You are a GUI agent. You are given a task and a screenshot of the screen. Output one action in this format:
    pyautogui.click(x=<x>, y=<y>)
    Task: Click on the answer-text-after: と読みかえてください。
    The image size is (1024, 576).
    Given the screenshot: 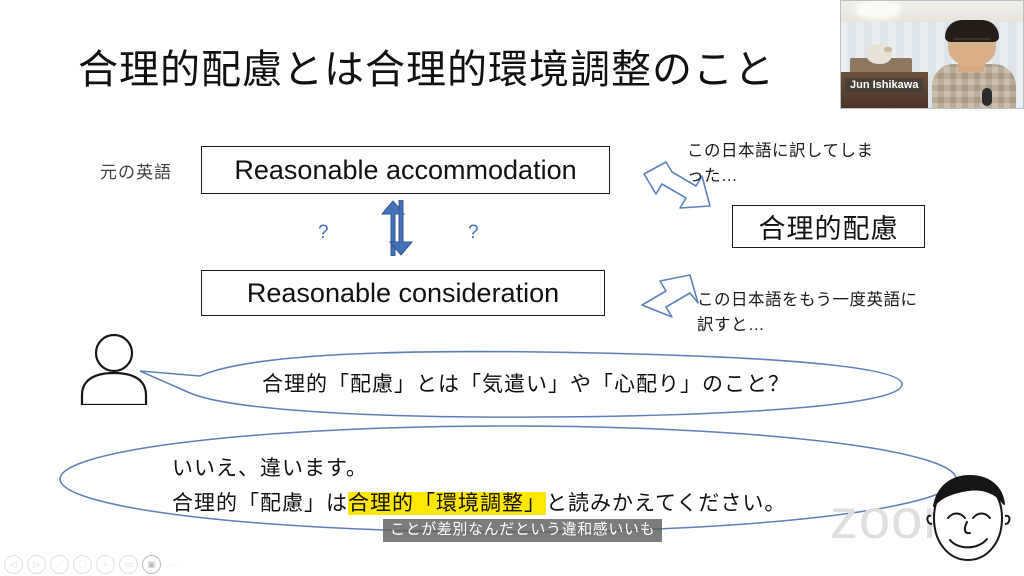 What is the action you would take?
    pyautogui.click(x=666, y=503)
    